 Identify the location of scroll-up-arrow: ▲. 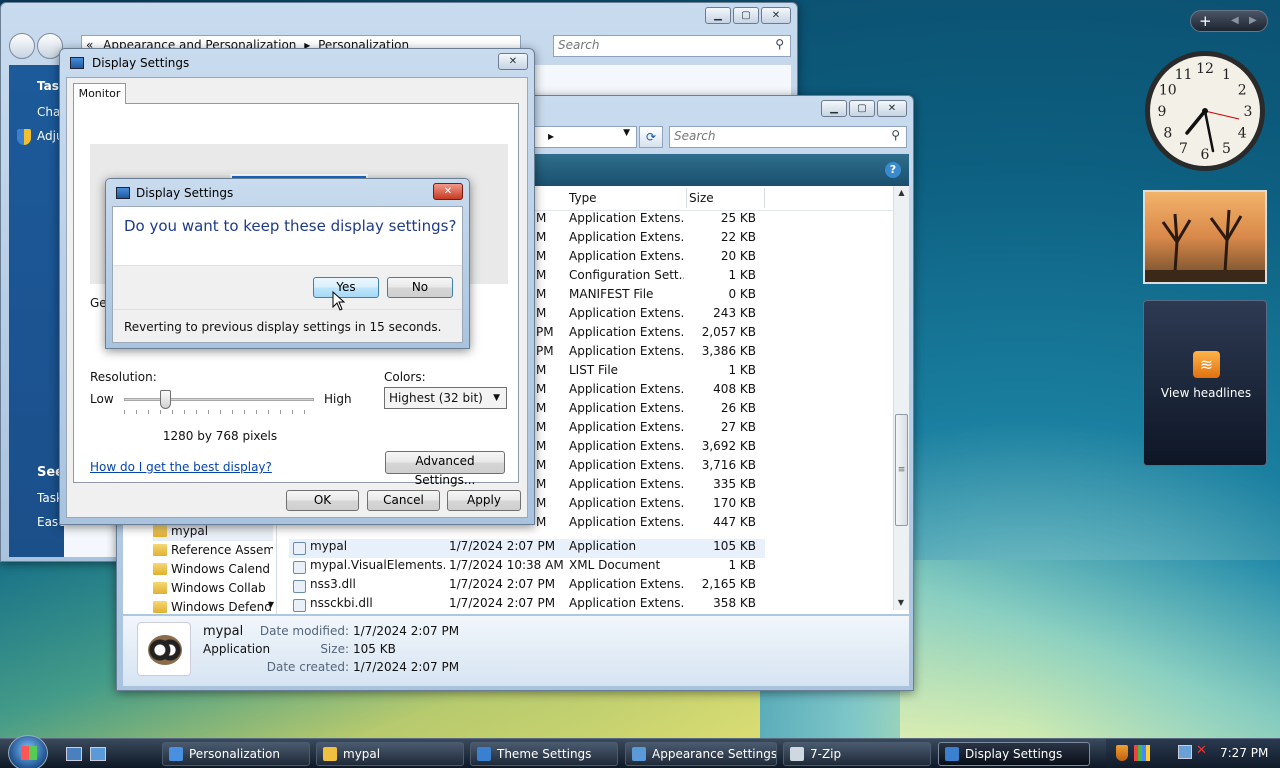
(901, 193).